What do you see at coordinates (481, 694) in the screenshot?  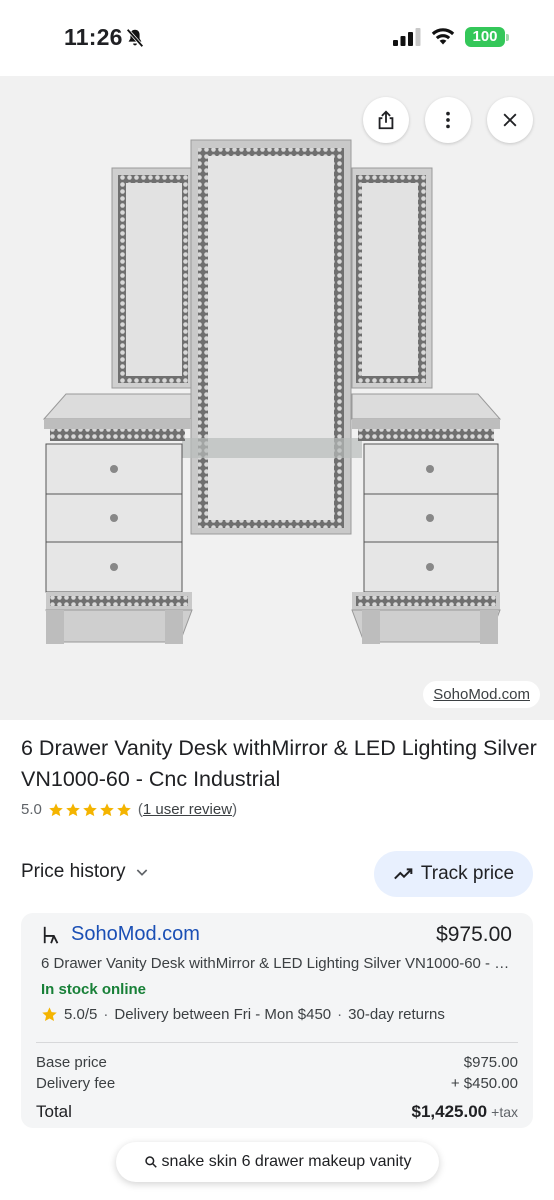 I see `image-source-link: SohoMod.com` at bounding box center [481, 694].